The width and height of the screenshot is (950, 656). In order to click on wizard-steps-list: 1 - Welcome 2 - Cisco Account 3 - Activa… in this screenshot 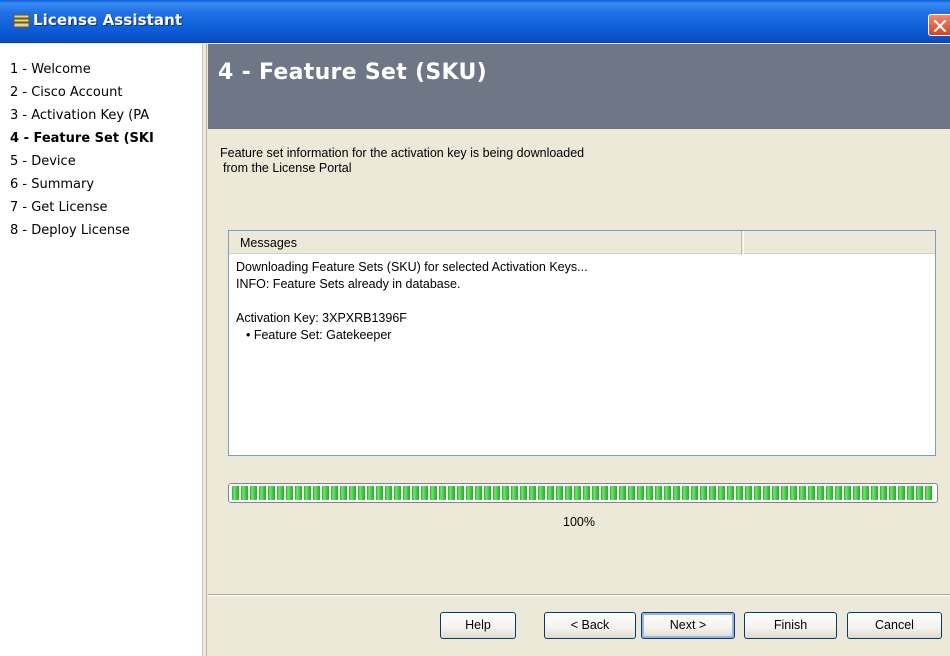, I will do `click(101, 143)`.